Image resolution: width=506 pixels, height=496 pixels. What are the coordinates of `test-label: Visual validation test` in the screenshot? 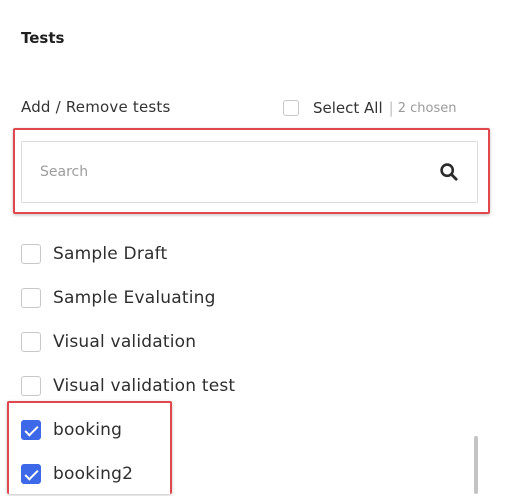 It's located at (144, 386).